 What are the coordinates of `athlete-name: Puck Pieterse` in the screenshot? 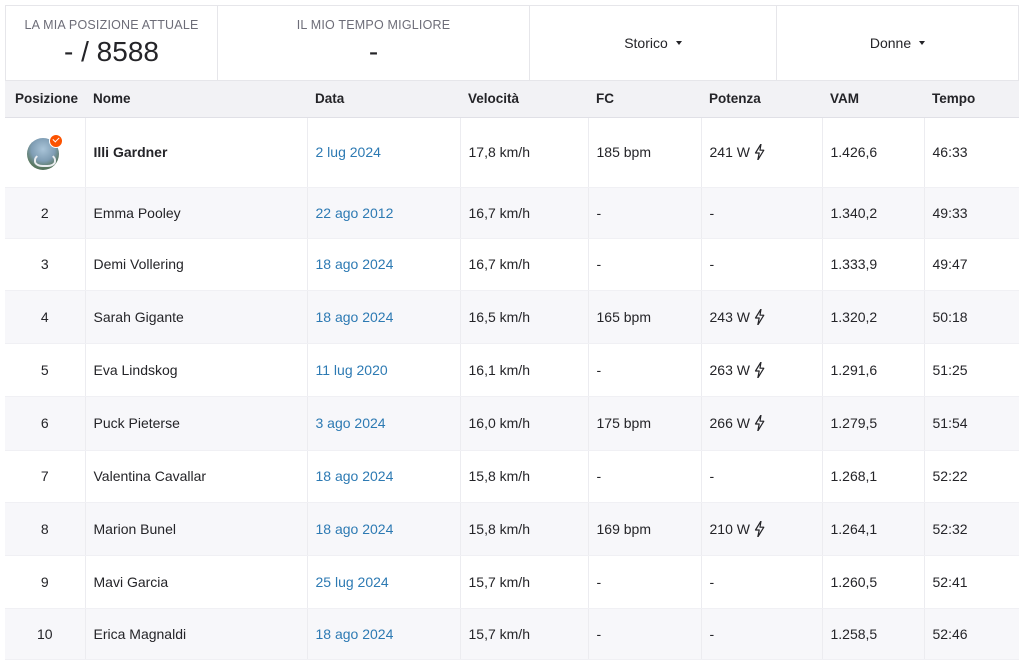 It's located at (196, 423).